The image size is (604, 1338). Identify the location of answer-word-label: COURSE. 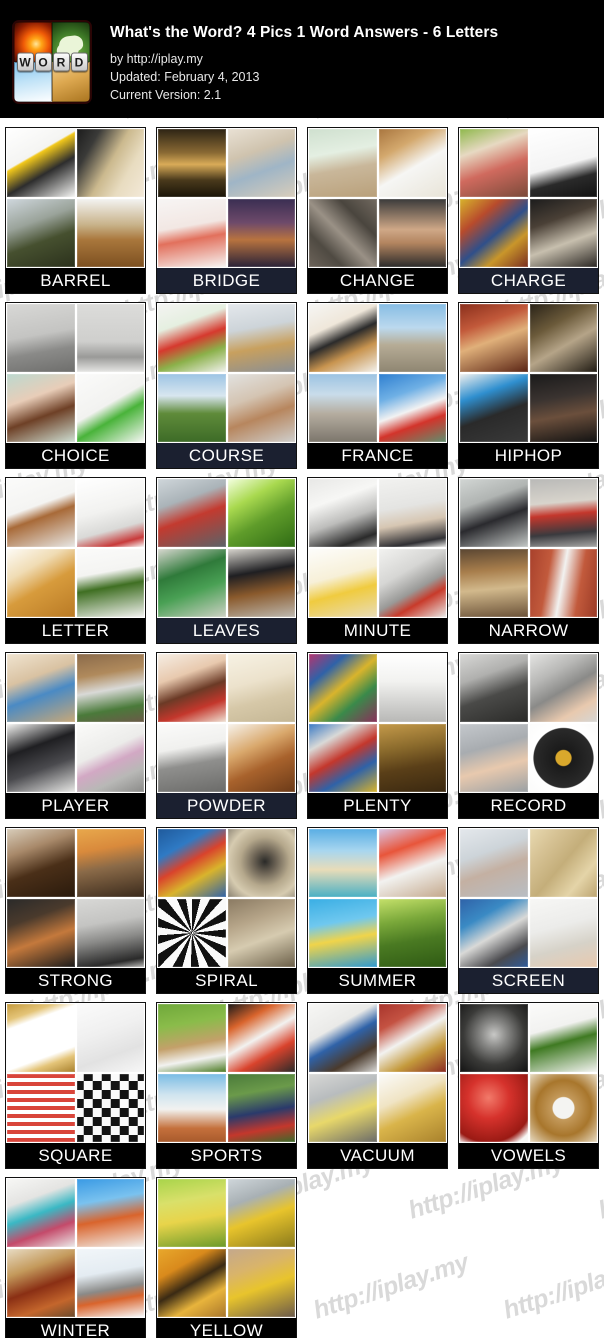
(226, 455).